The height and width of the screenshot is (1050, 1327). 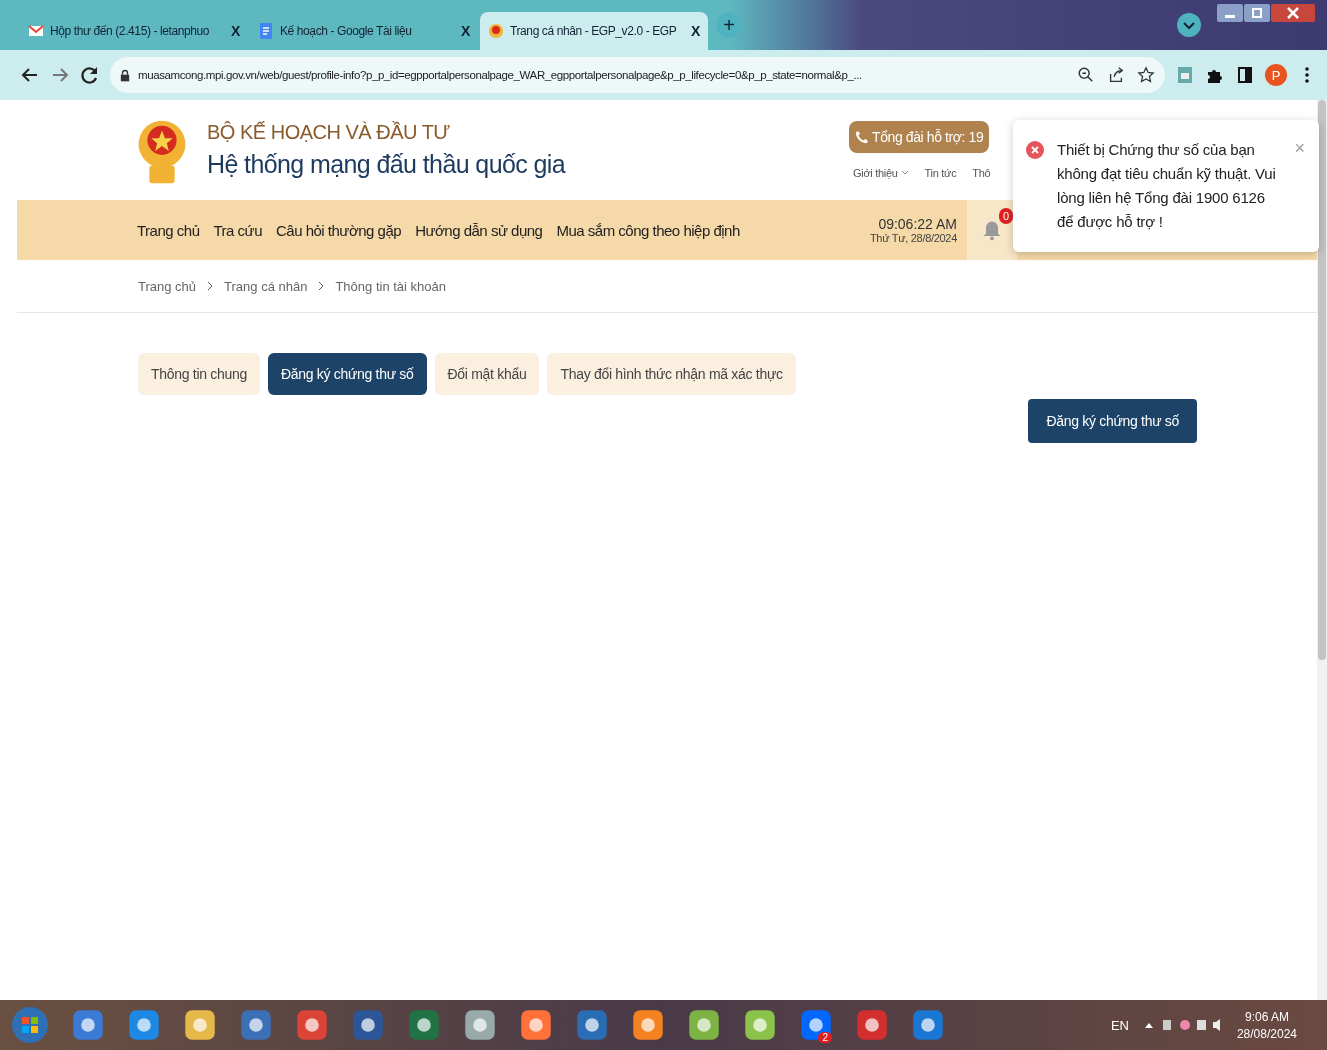 I want to click on profile-tab: Đăng ký chứng thư số, so click(x=347, y=374).